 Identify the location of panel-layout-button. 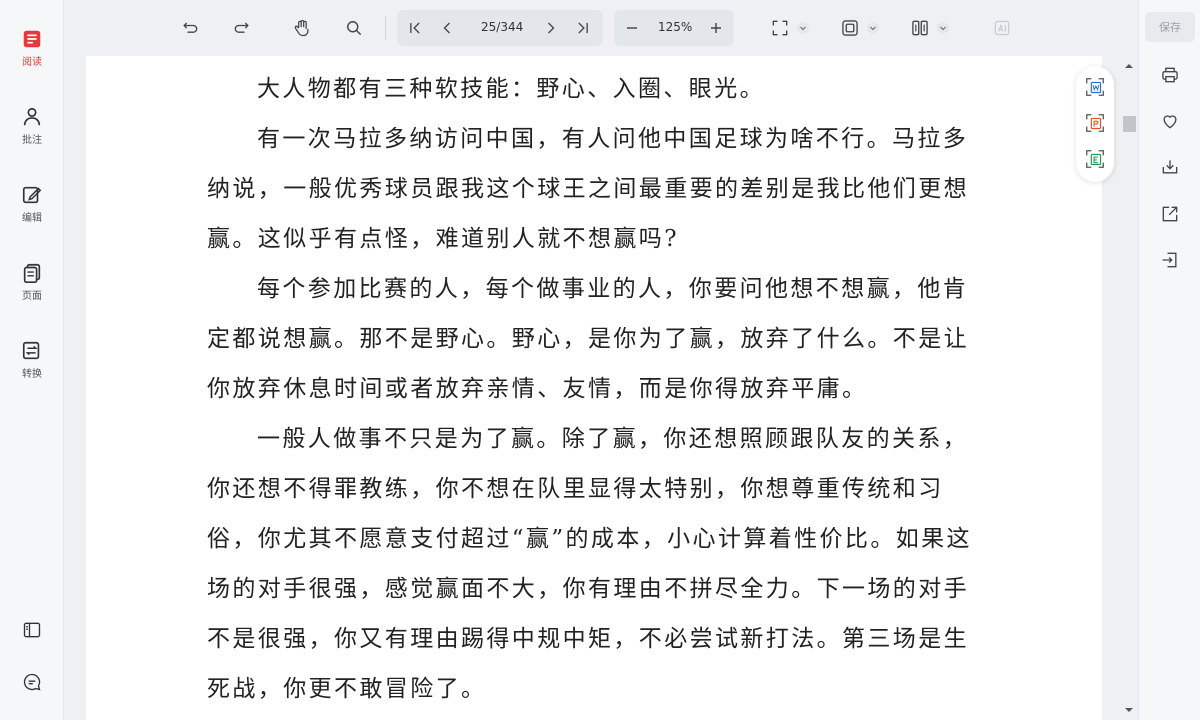
(32, 630).